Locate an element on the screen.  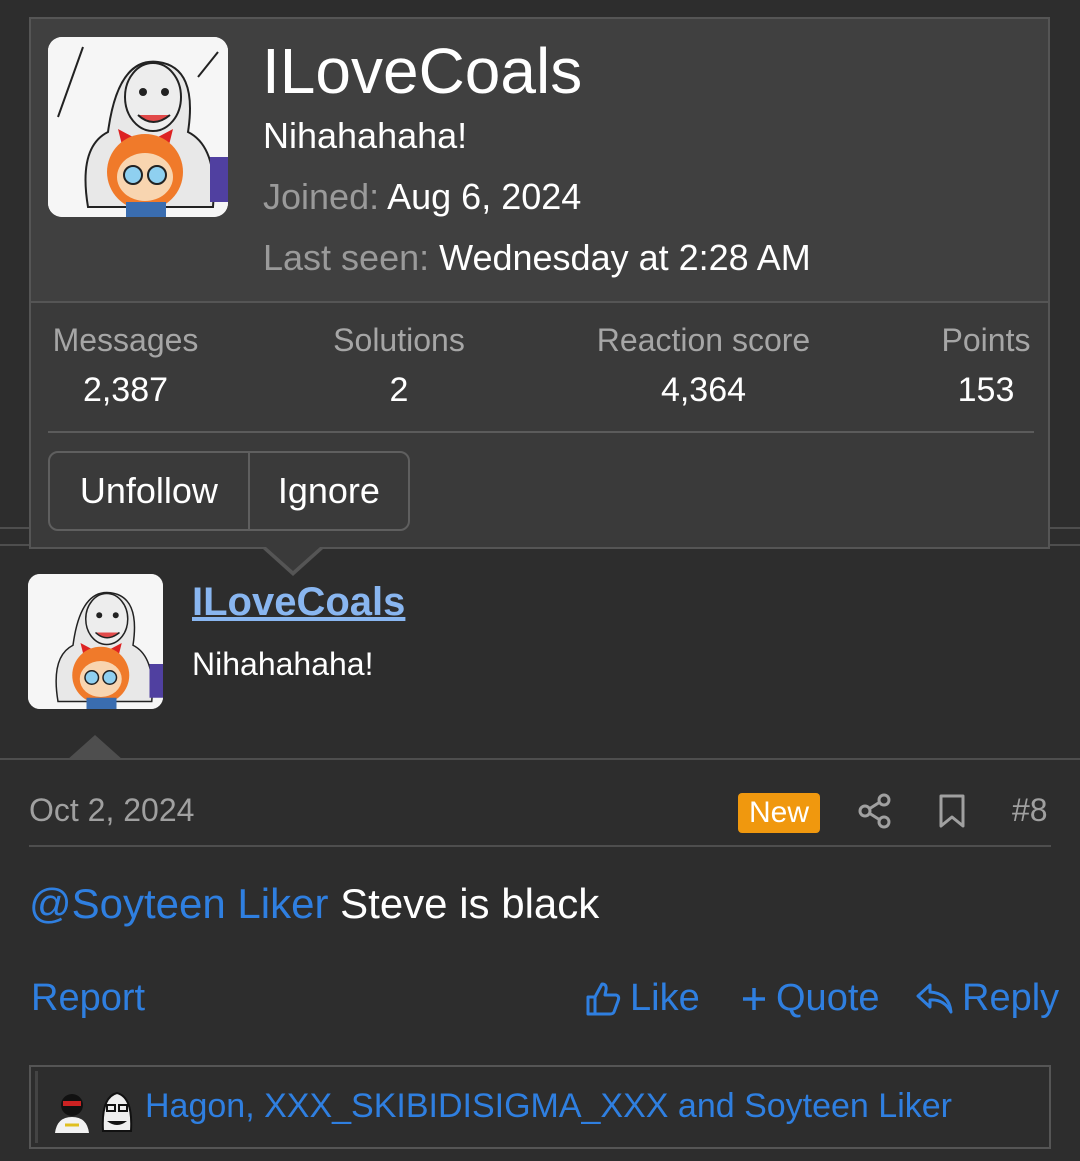
thread-separator-right is located at coordinates (1065, 528).